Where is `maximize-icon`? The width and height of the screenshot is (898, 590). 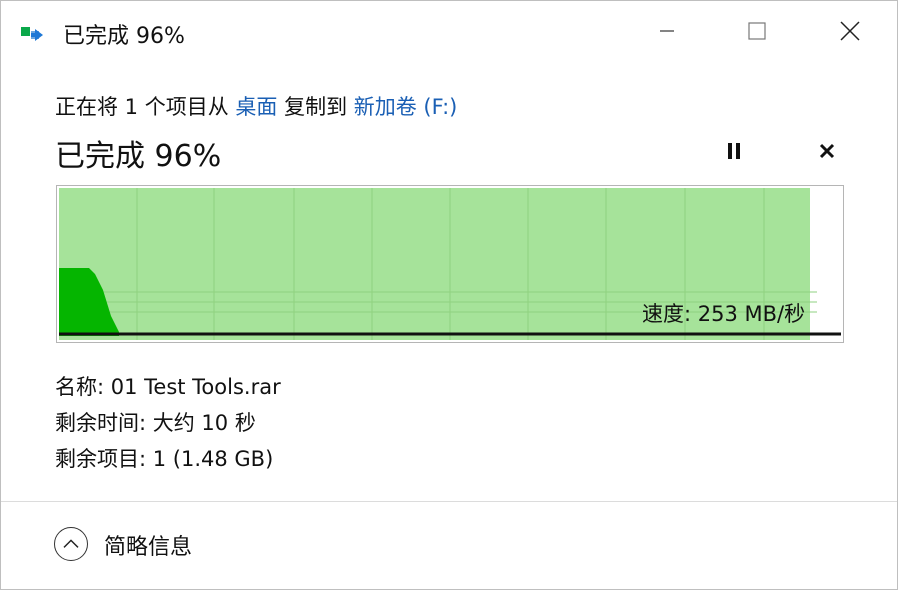 maximize-icon is located at coordinates (757, 31).